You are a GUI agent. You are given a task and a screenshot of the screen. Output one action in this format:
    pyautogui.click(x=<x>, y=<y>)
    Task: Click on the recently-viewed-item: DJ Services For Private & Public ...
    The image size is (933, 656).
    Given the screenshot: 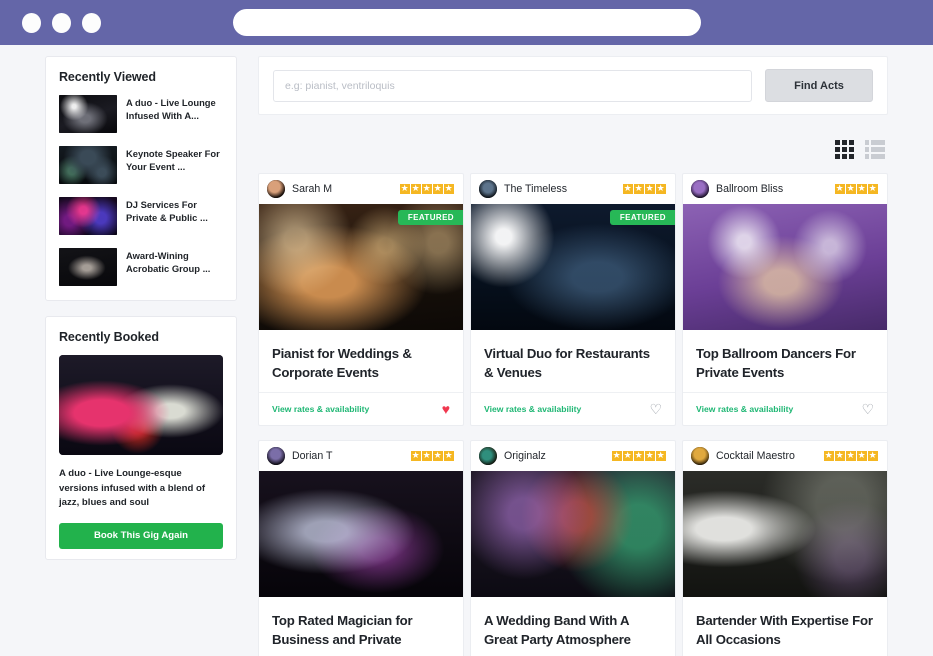 What is the action you would take?
    pyautogui.click(x=141, y=216)
    